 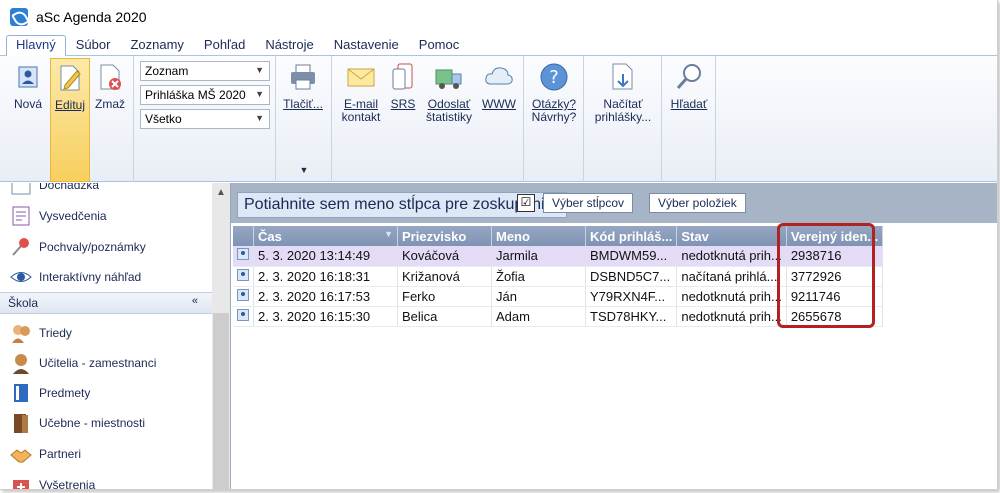 I want to click on calendar-icon, so click(x=21, y=189).